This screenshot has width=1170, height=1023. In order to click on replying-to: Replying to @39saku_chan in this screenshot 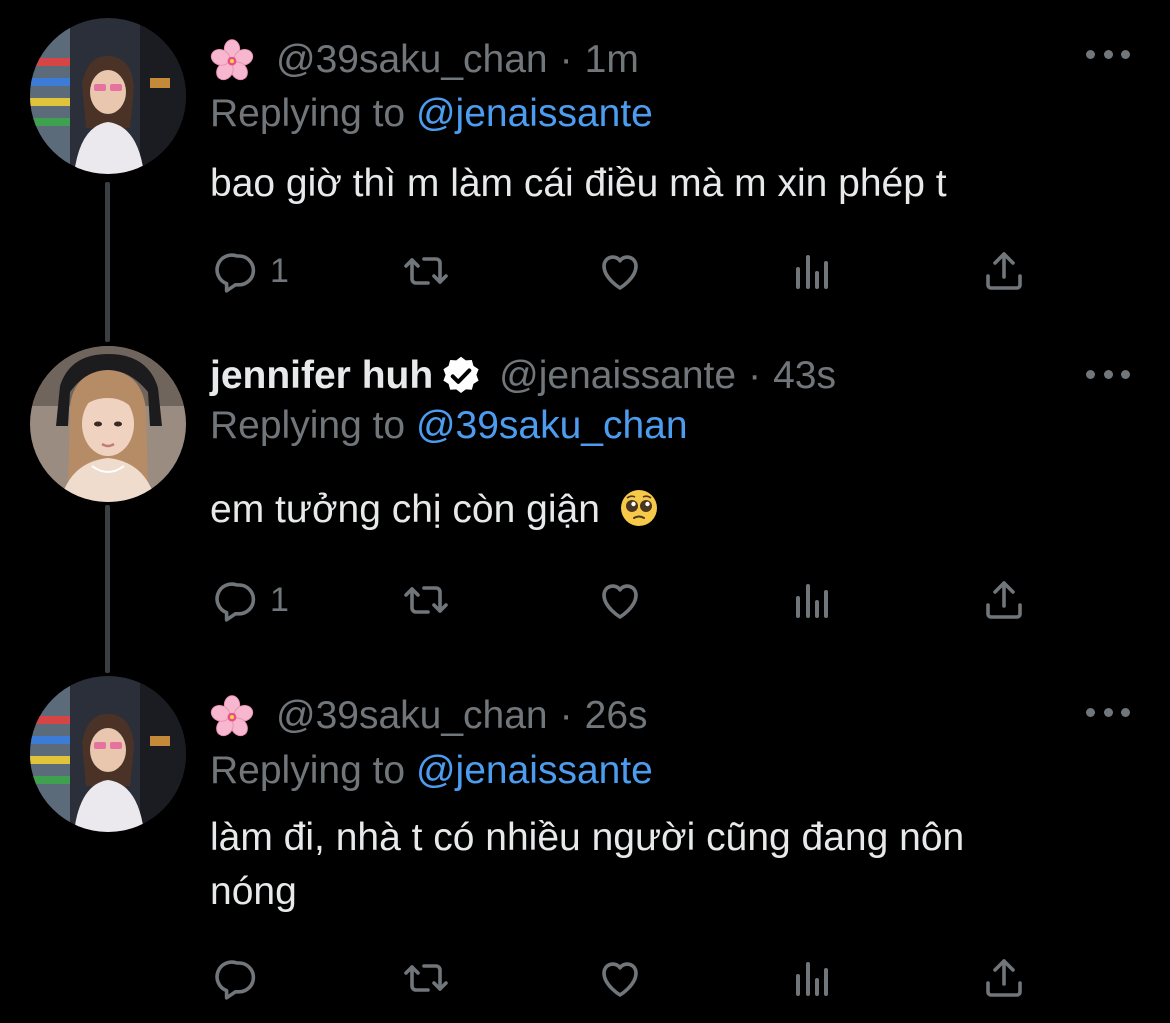, I will do `click(449, 426)`.